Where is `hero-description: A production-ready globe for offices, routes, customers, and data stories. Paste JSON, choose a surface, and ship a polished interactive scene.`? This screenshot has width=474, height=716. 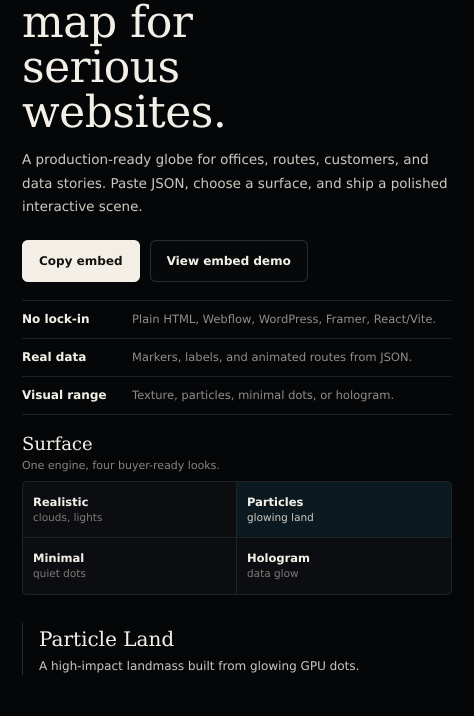 hero-description: A production-ready globe for offices, routes, customers, and data stories. Paste JSON, choose a surface, and ship a polished interactive scene. is located at coordinates (235, 184).